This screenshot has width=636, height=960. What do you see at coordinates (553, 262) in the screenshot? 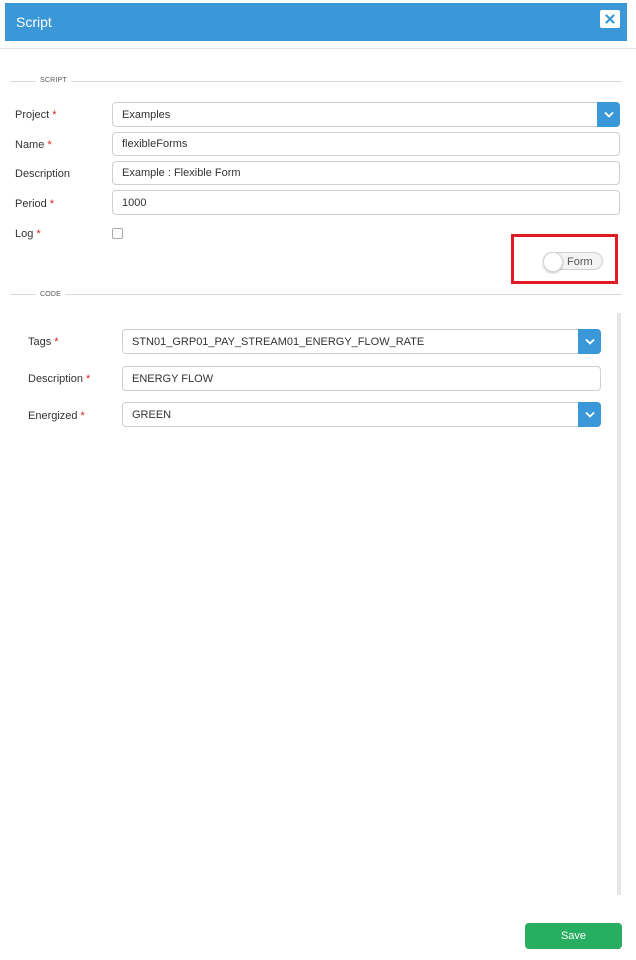
I see `toggle-knob` at bounding box center [553, 262].